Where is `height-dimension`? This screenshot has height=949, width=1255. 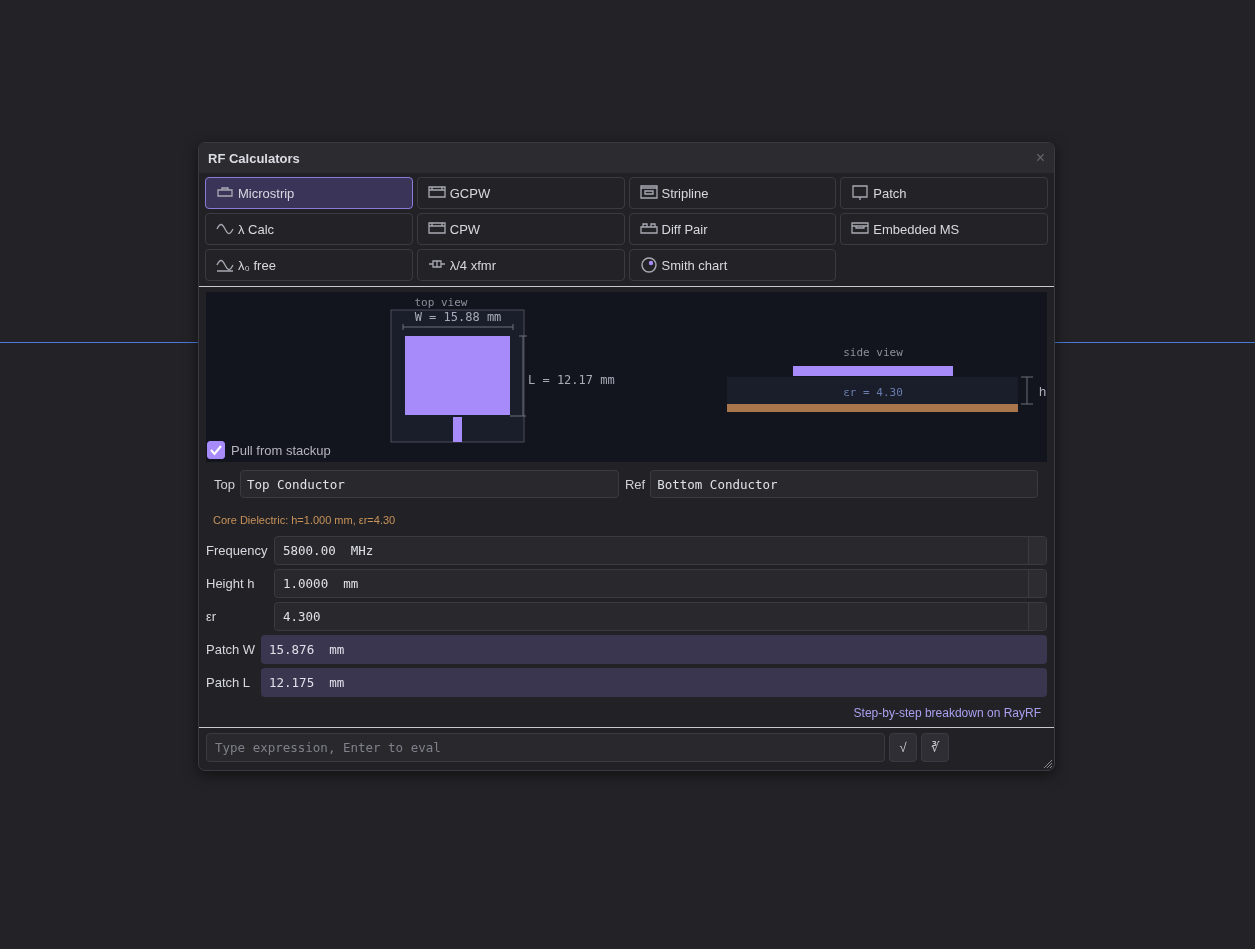 height-dimension is located at coordinates (1027, 390).